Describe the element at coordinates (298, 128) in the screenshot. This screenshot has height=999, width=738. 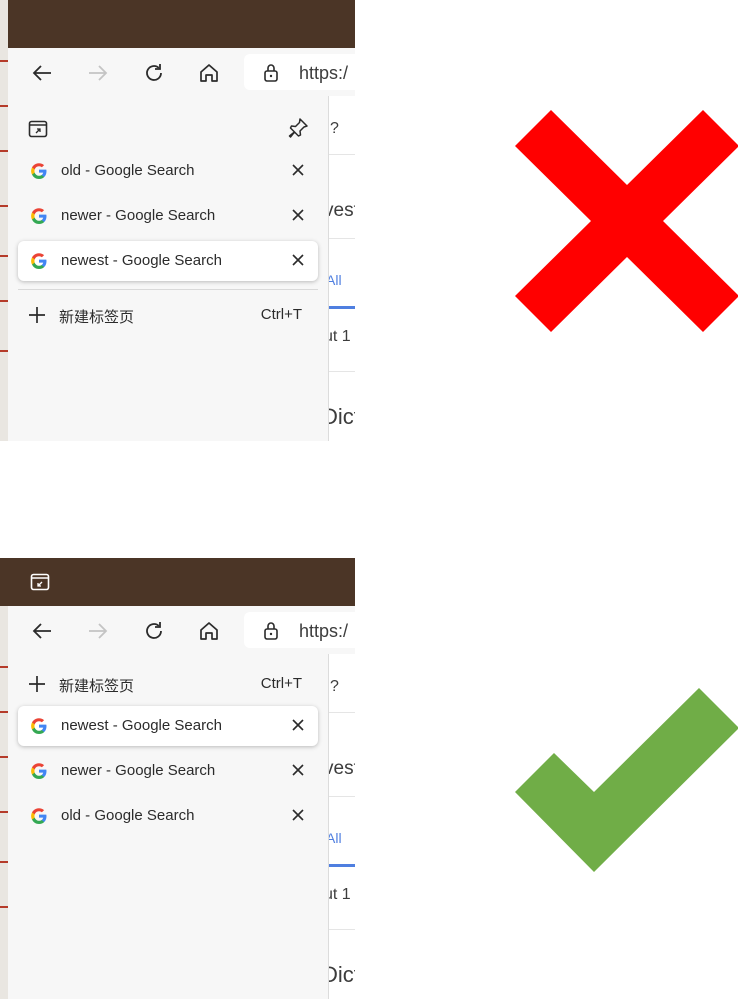
I see `pin-icon` at that location.